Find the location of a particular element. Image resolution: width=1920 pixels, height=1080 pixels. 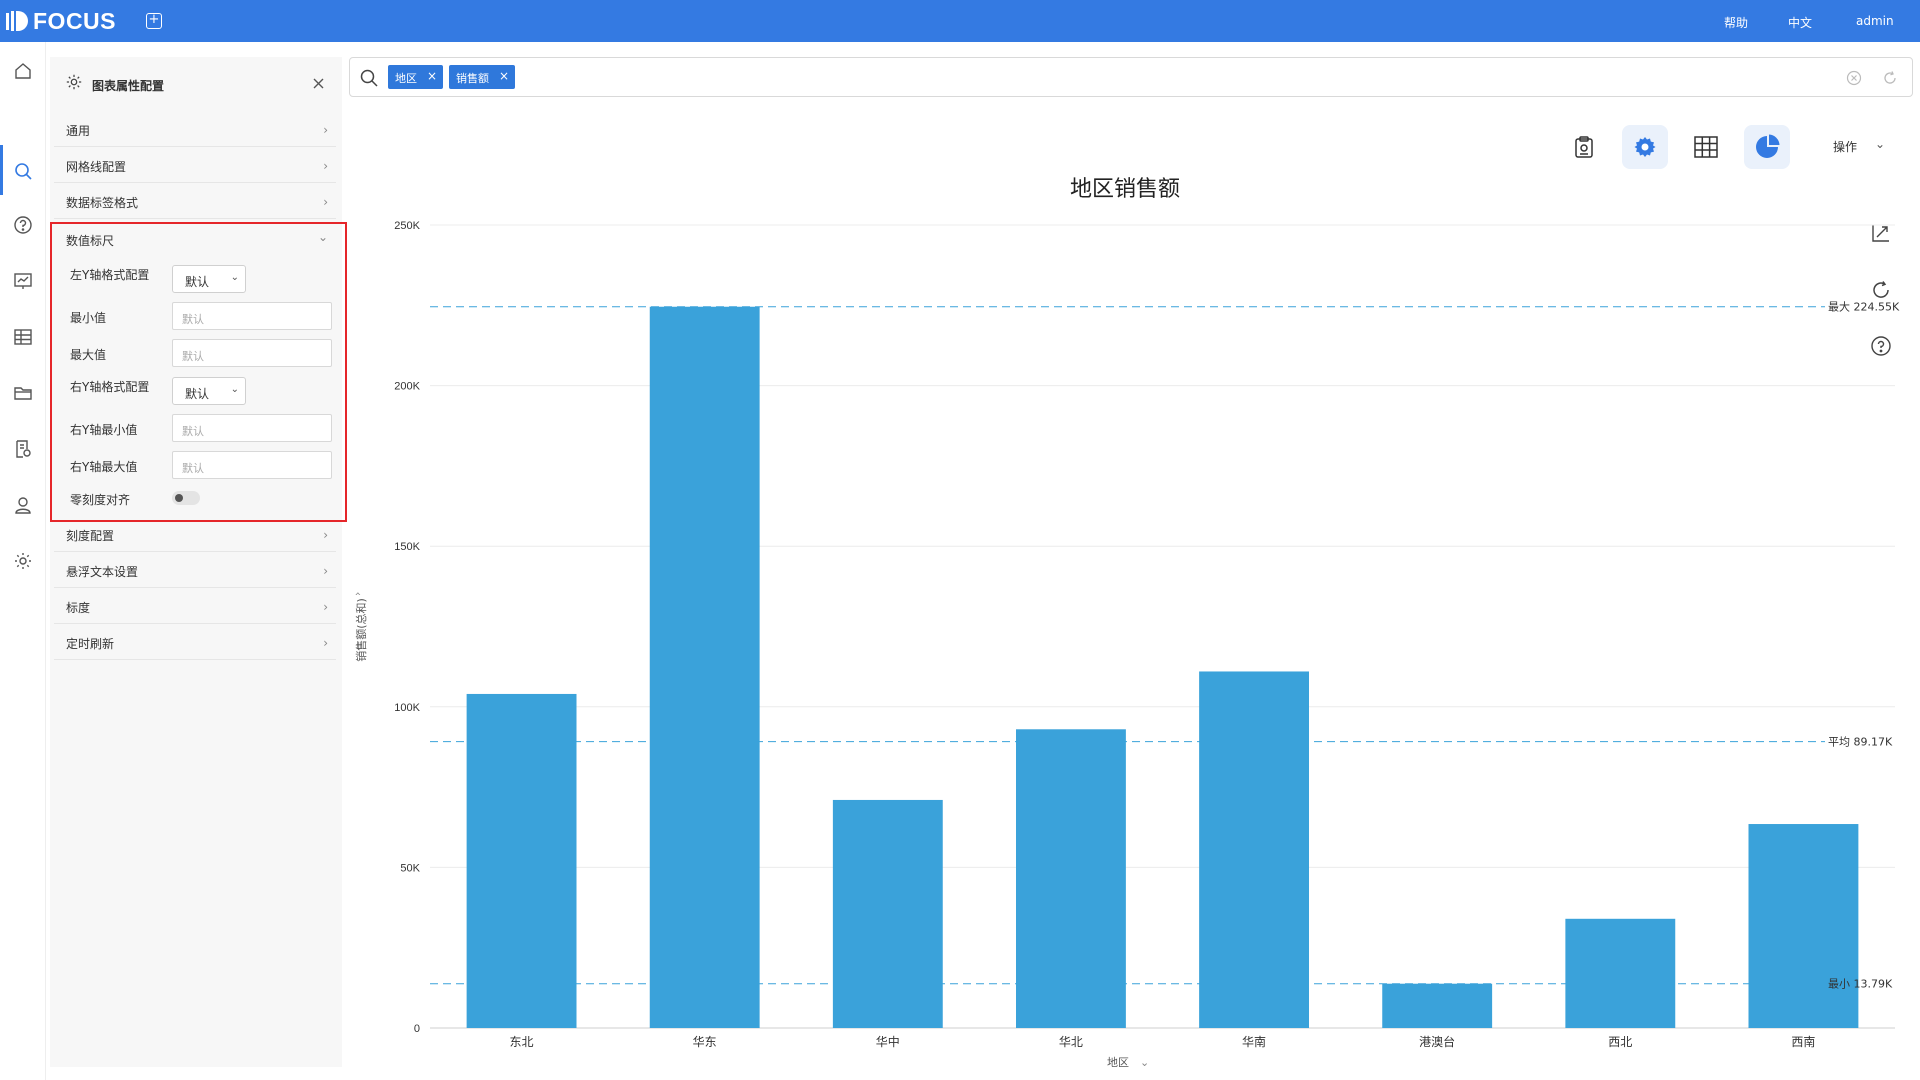

section-label: 数据标签格式 is located at coordinates (102, 203).